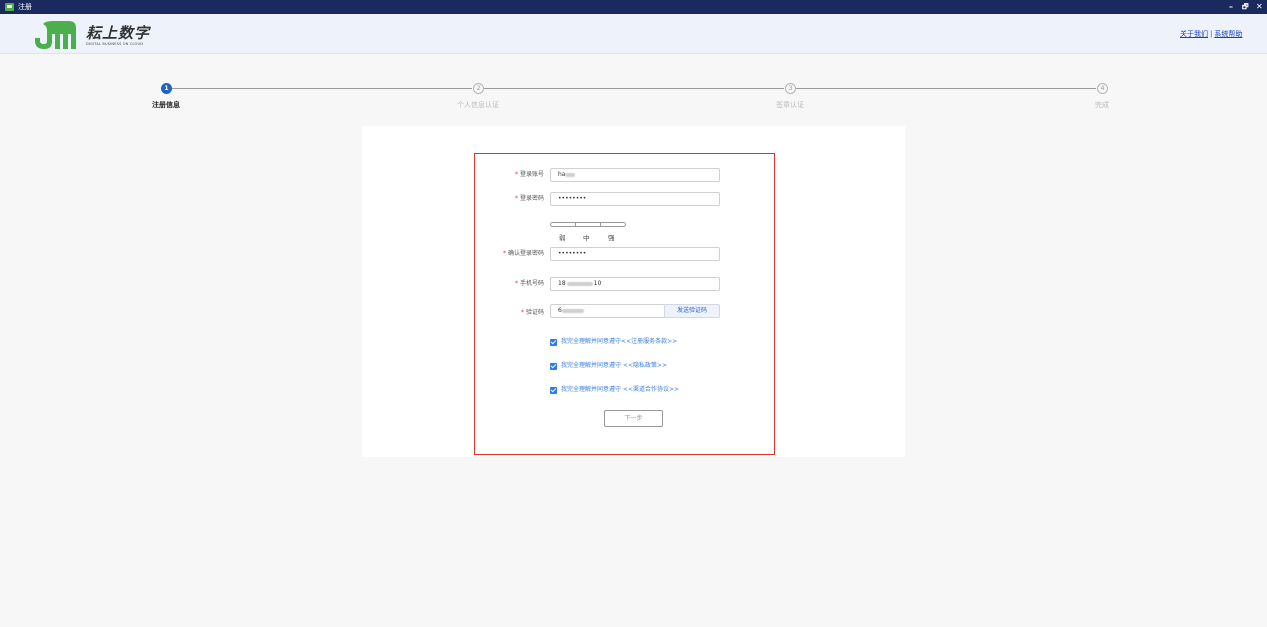 This screenshot has width=1267, height=627. Describe the element at coordinates (529, 198) in the screenshot. I see `password-label: * 登录密码` at that location.